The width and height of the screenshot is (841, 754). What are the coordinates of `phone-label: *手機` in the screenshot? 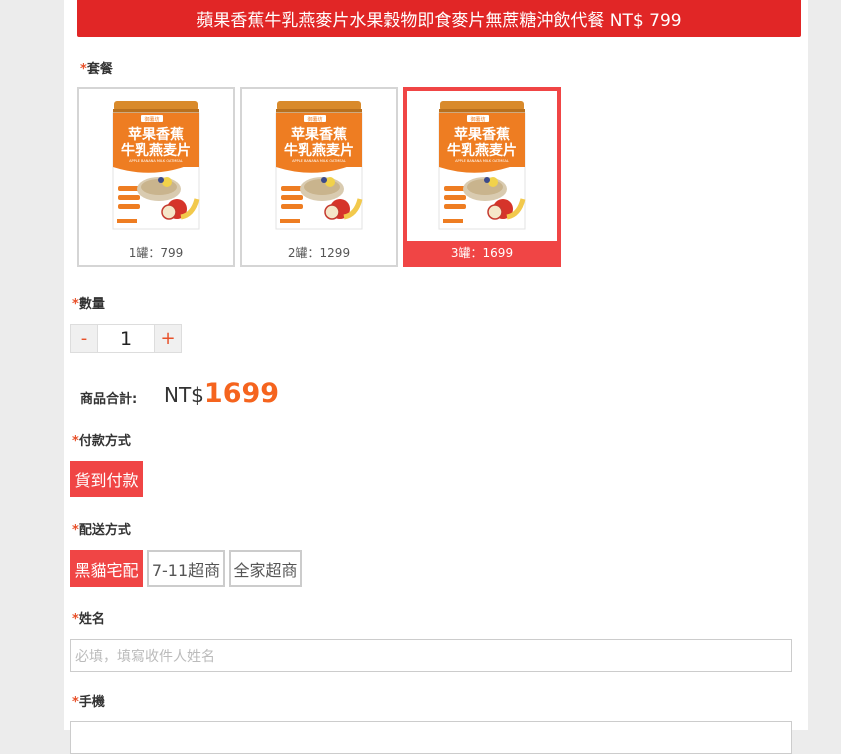 It's located at (88, 702).